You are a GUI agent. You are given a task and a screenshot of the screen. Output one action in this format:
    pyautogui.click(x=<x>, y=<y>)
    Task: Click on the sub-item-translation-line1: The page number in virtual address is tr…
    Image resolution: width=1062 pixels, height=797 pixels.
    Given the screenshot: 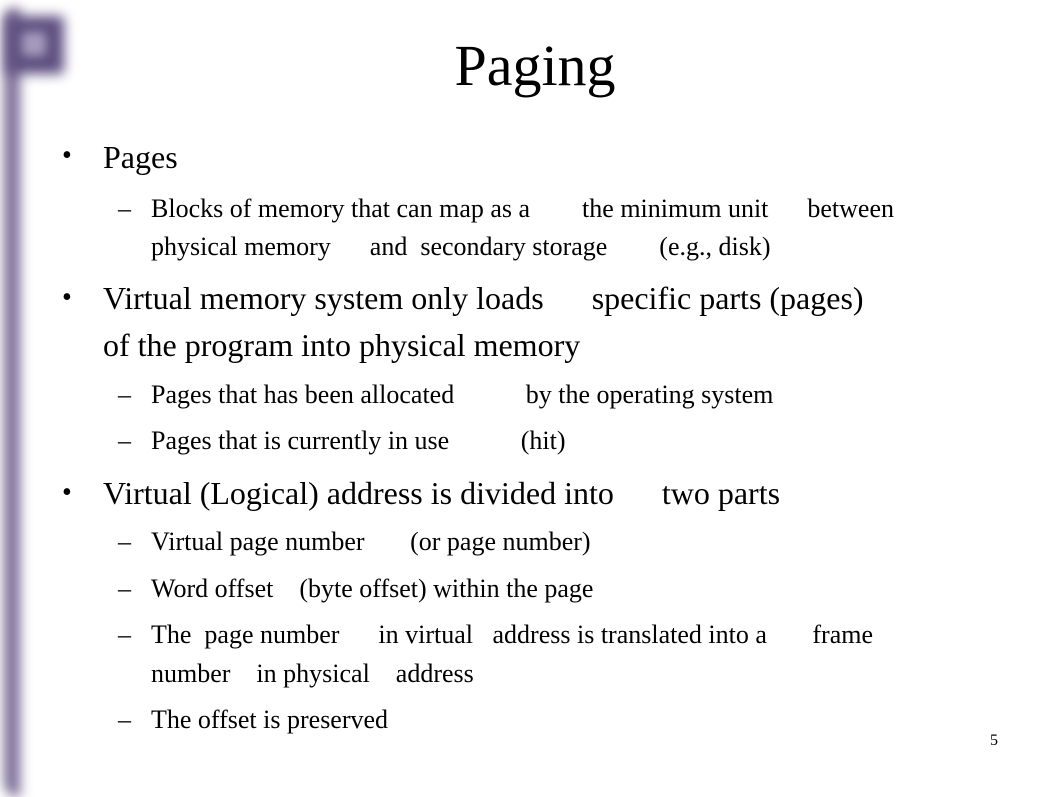 What is the action you would take?
    pyautogui.click(x=512, y=634)
    